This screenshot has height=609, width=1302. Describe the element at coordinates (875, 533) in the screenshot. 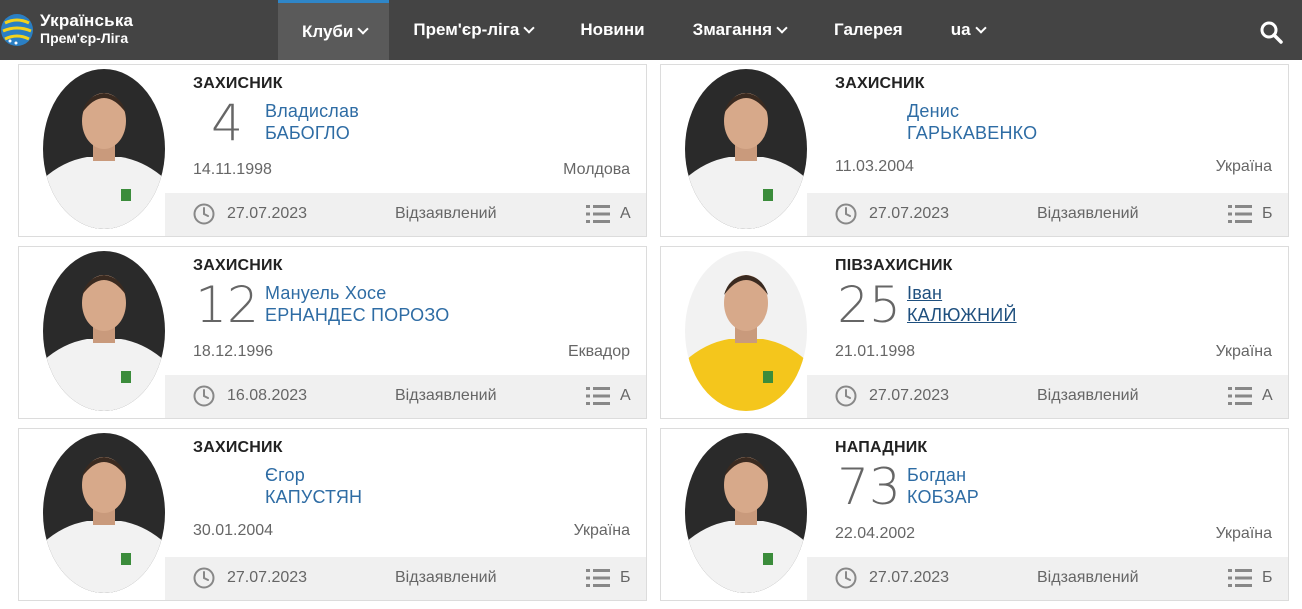

I see `player-birth-date: 22.04.2002` at that location.